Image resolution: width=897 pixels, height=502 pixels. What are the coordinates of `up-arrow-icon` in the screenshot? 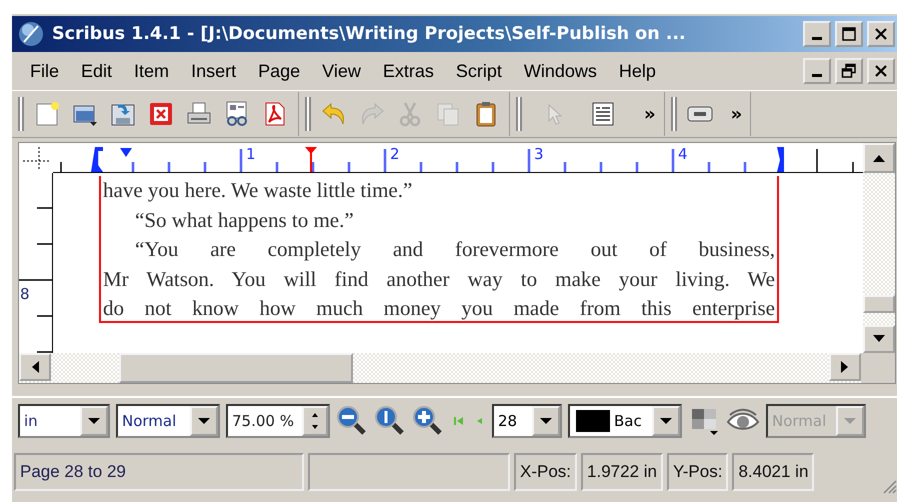 It's located at (879, 158).